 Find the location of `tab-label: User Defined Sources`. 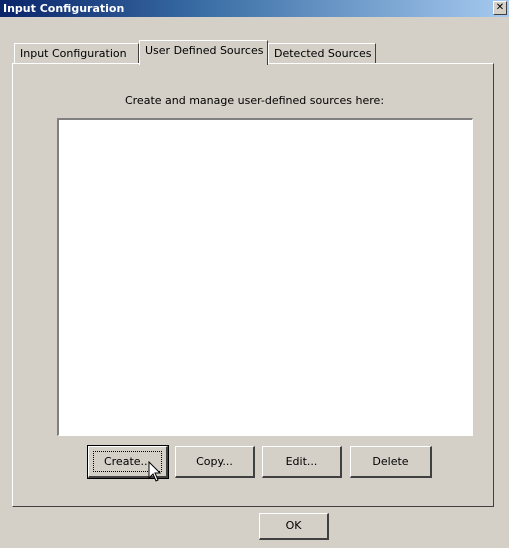

tab-label: User Defined Sources is located at coordinates (204, 50).